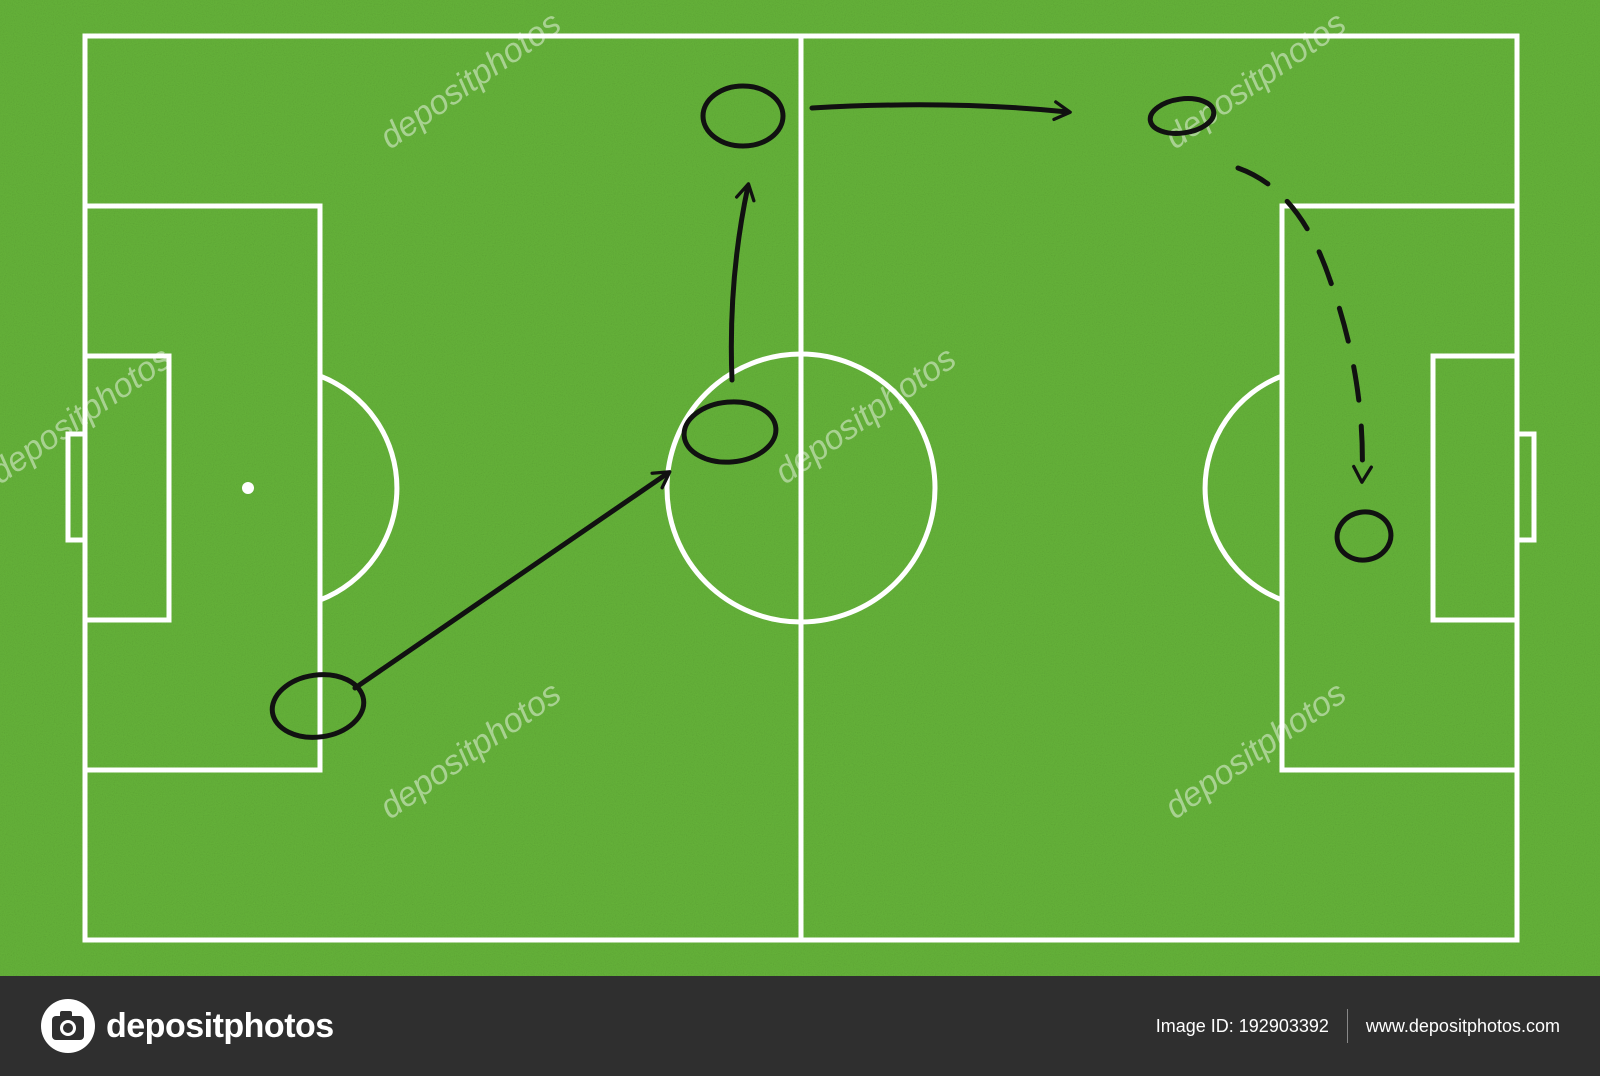 The image size is (1600, 1076). What do you see at coordinates (1242, 1025) in the screenshot?
I see `image-id-label: Image ID: 192903392` at bounding box center [1242, 1025].